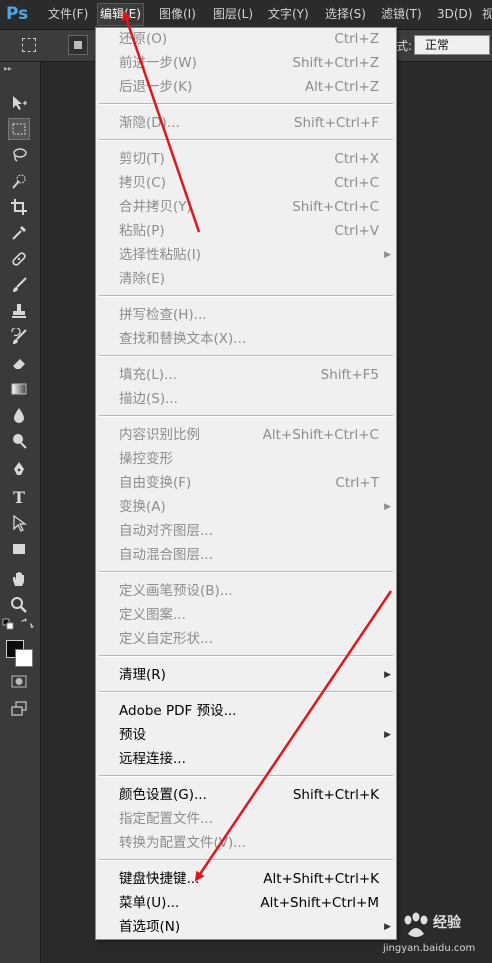  What do you see at coordinates (142, 507) in the screenshot?
I see `menu-item-label: 变换(A)` at bounding box center [142, 507].